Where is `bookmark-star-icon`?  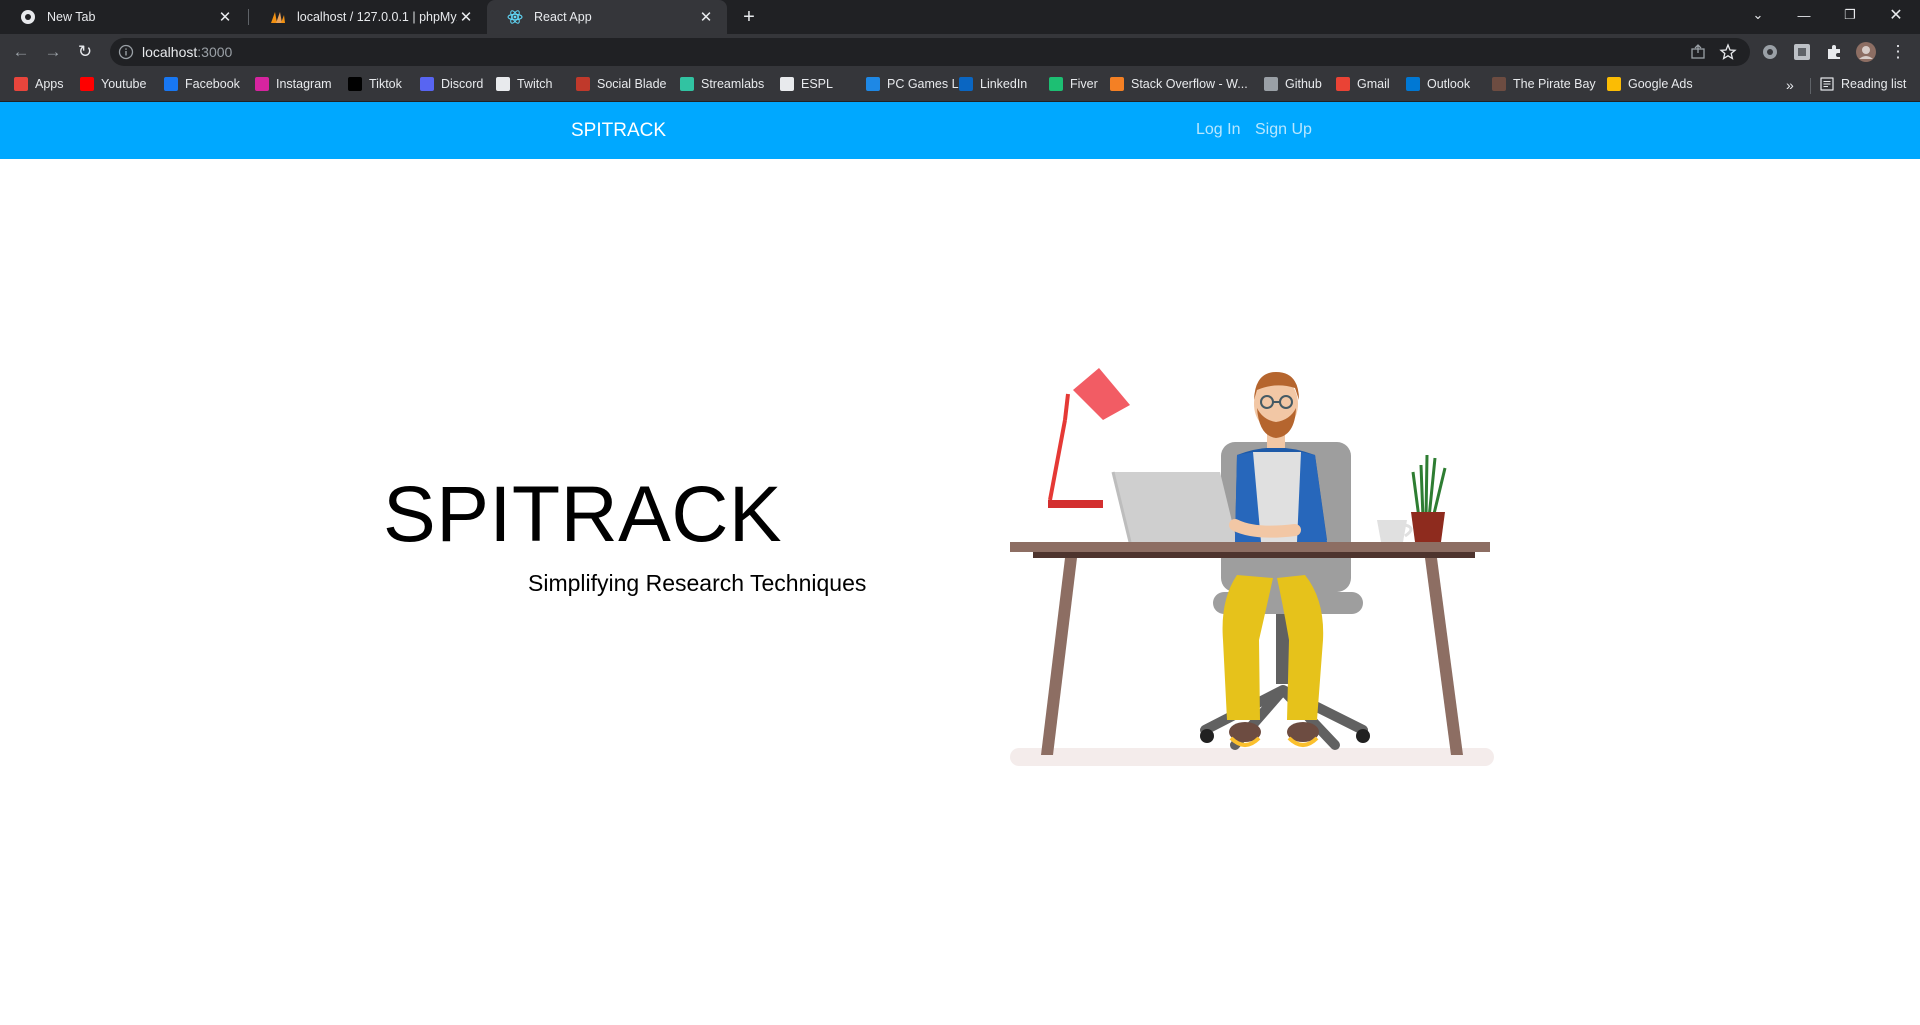 bookmark-star-icon is located at coordinates (1728, 52).